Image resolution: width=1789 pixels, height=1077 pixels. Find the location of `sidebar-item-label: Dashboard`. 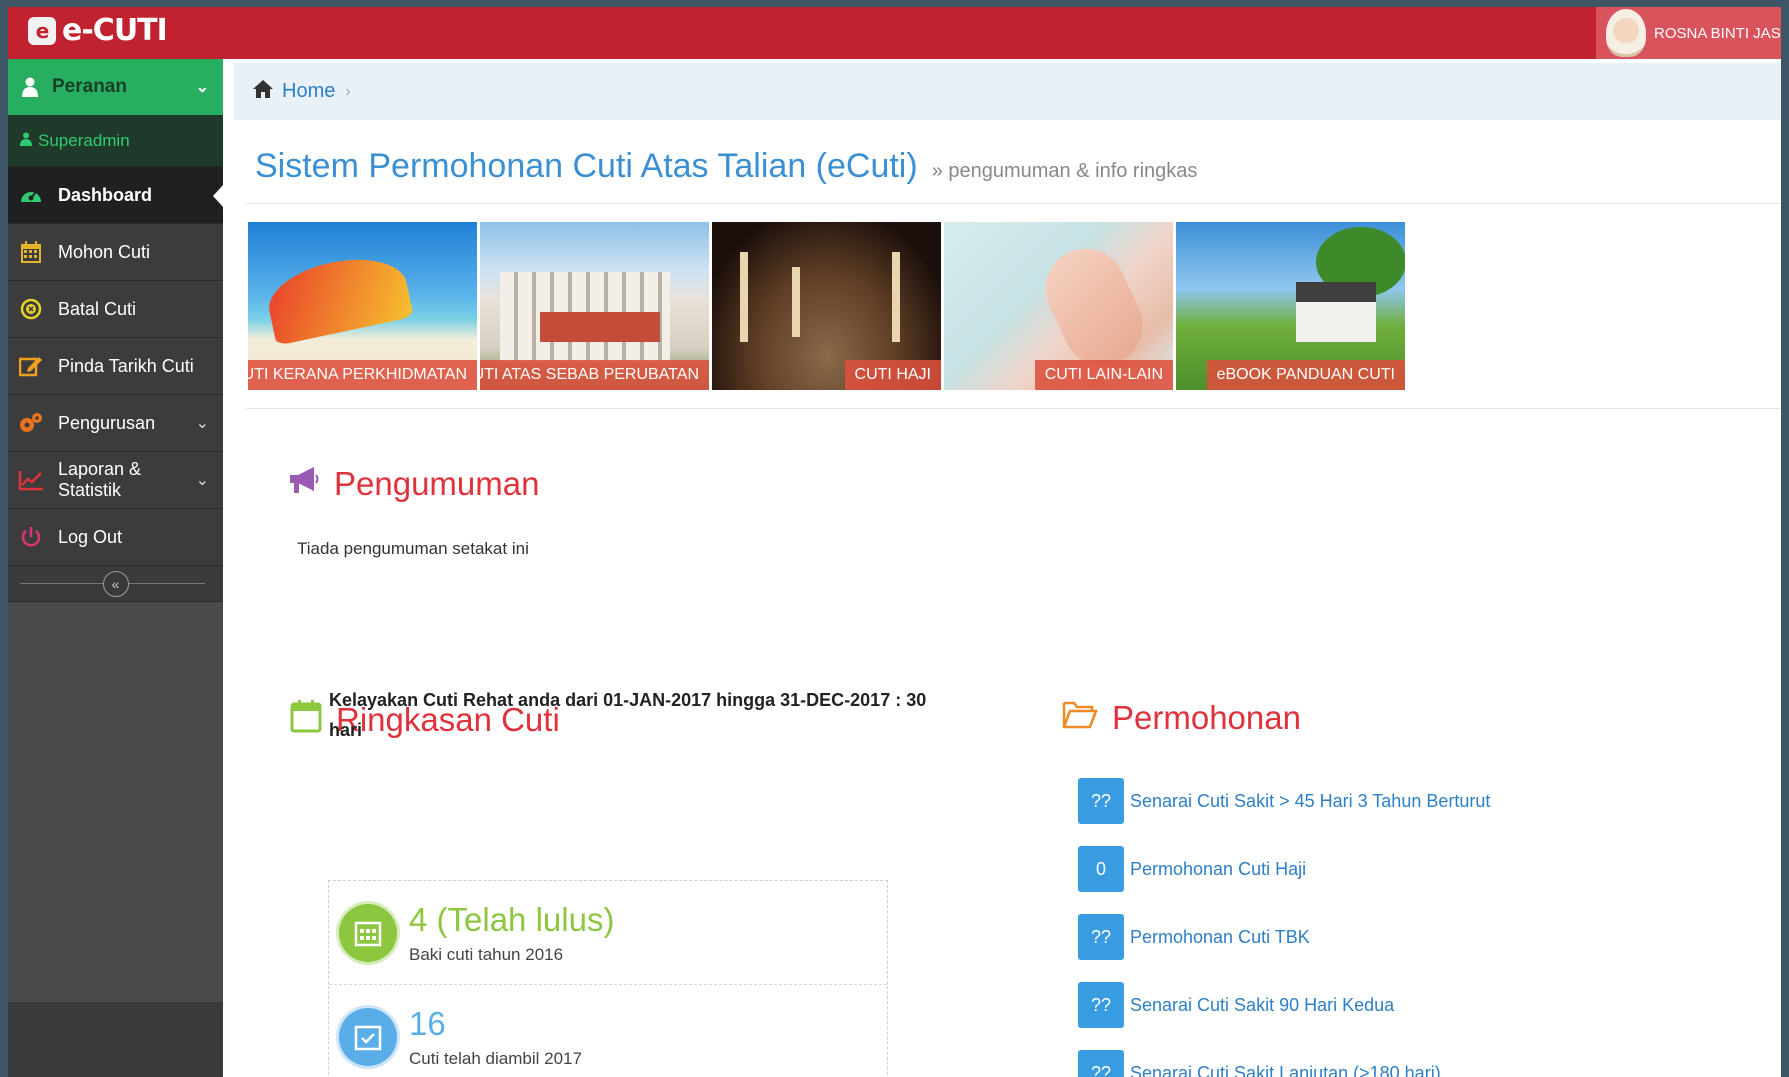

sidebar-item-label: Dashboard is located at coordinates (105, 194).